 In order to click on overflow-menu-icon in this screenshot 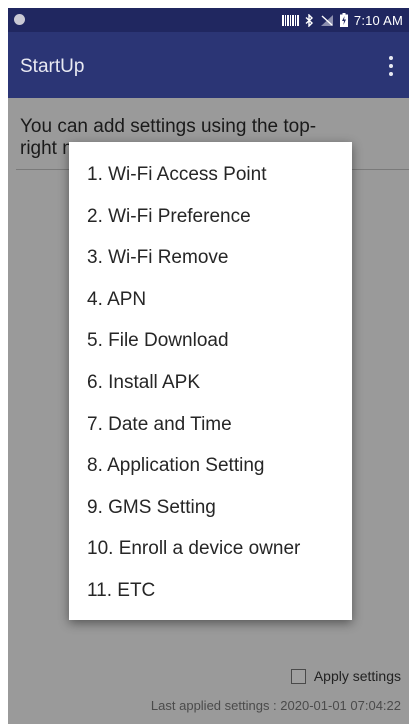, I will do `click(391, 66)`.